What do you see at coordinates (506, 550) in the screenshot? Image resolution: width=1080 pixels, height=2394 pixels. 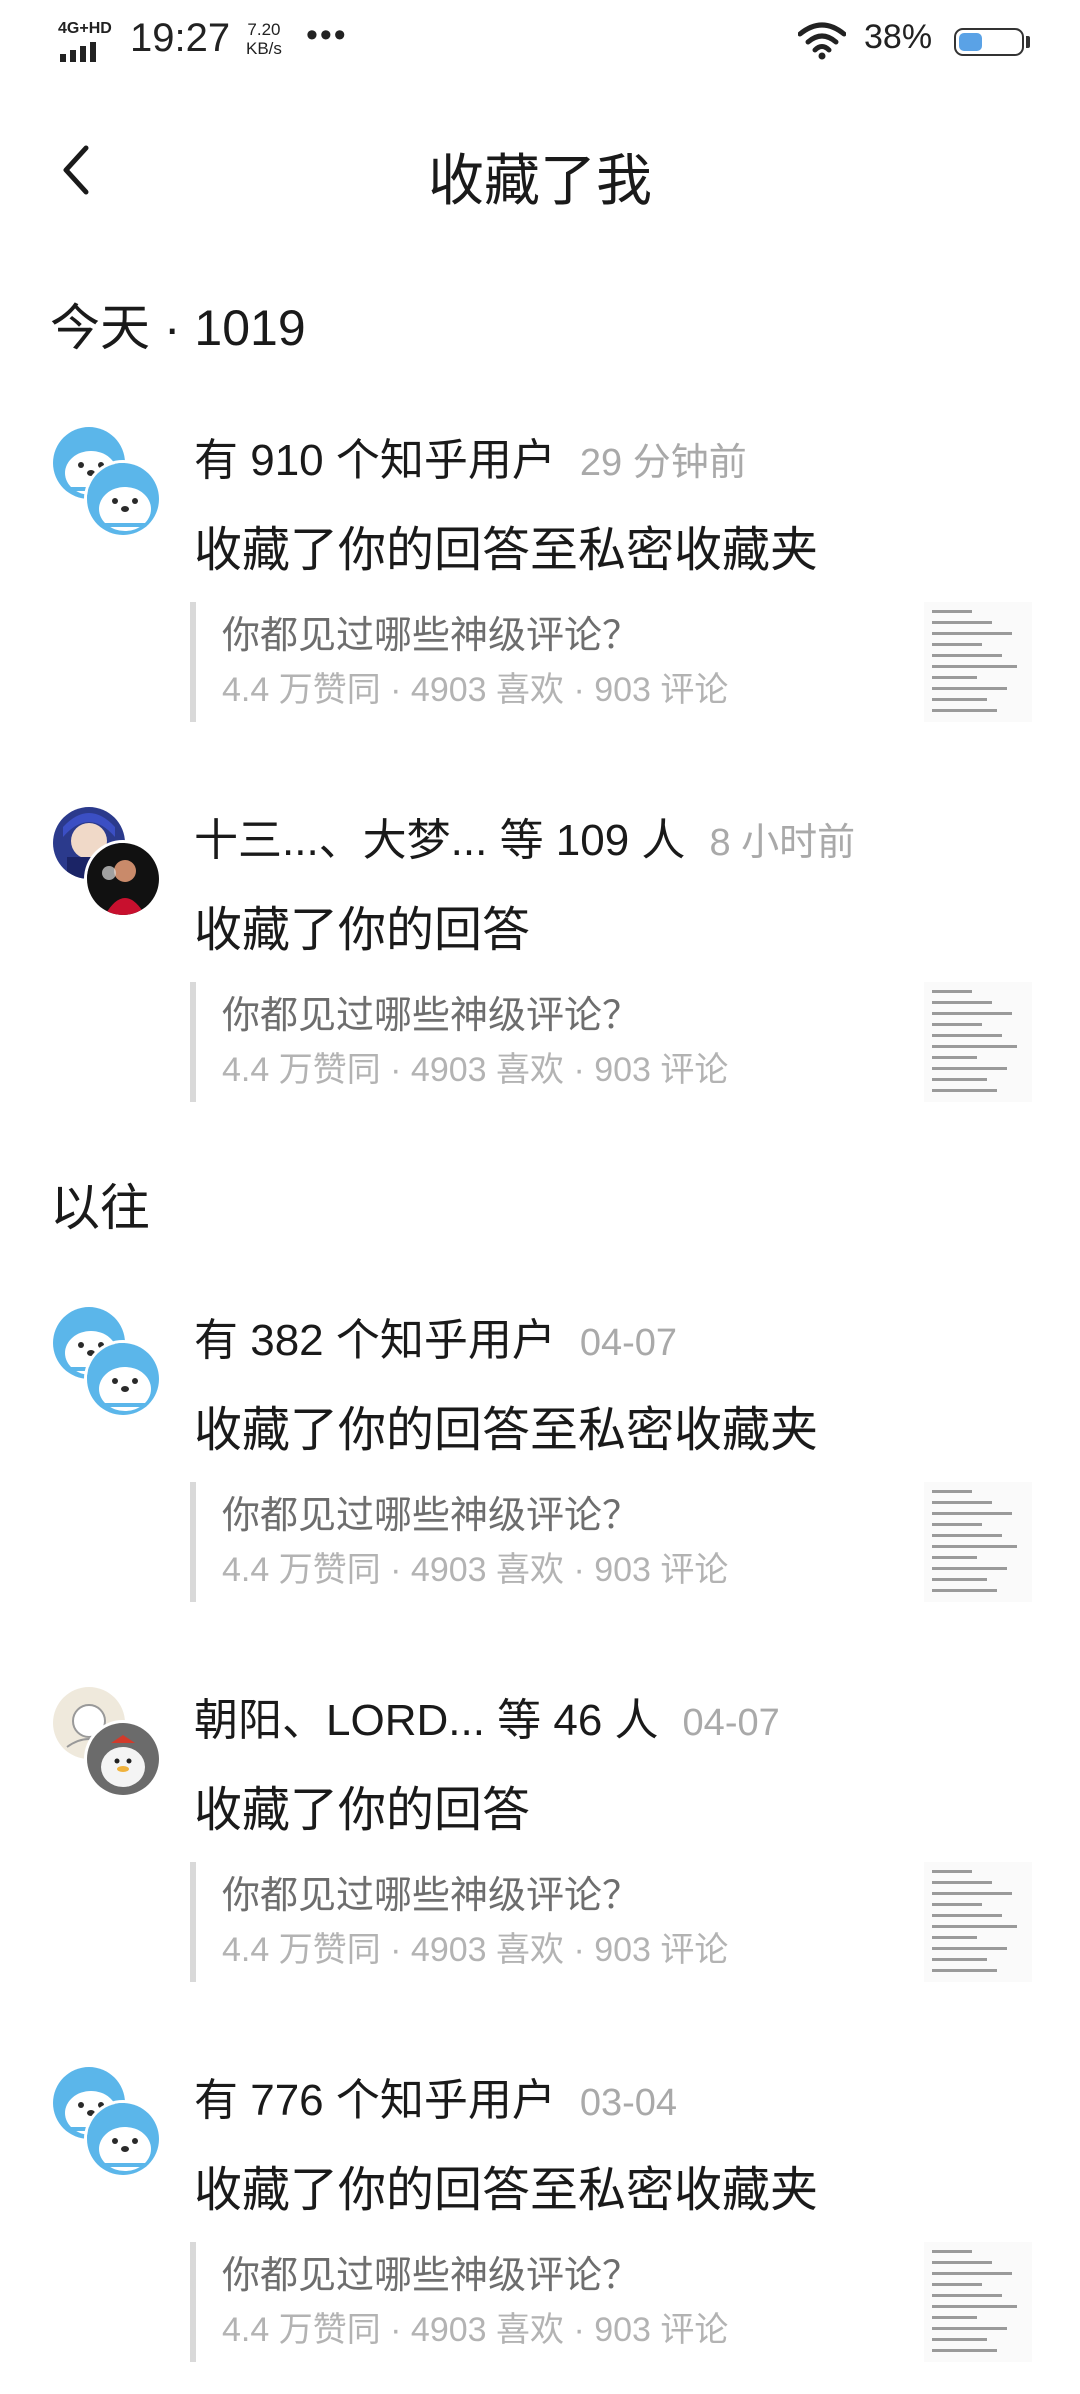 I see `notification-action: 收藏了你的回答至私密收藏夹` at bounding box center [506, 550].